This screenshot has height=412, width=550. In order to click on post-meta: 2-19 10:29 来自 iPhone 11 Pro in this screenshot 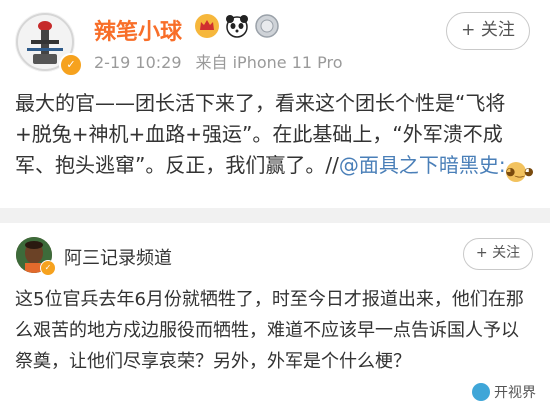, I will do `click(218, 61)`.